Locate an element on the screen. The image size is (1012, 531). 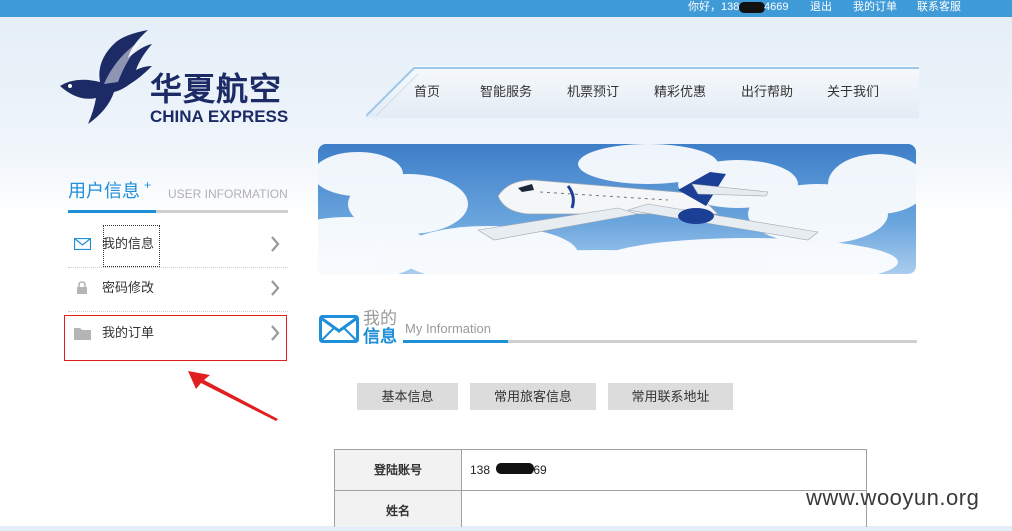
section-divider-accent is located at coordinates (455, 341).